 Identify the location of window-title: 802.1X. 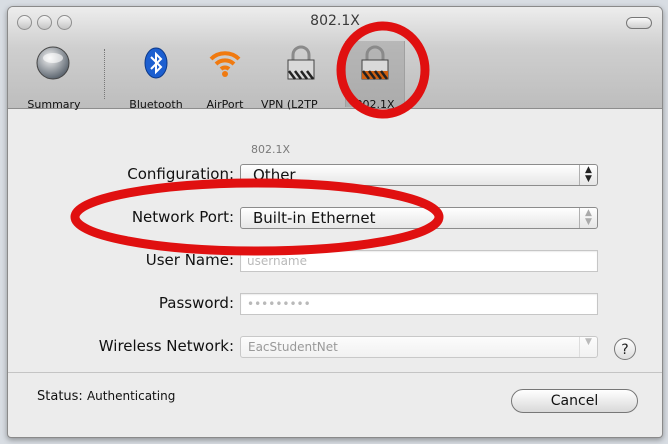
(335, 21).